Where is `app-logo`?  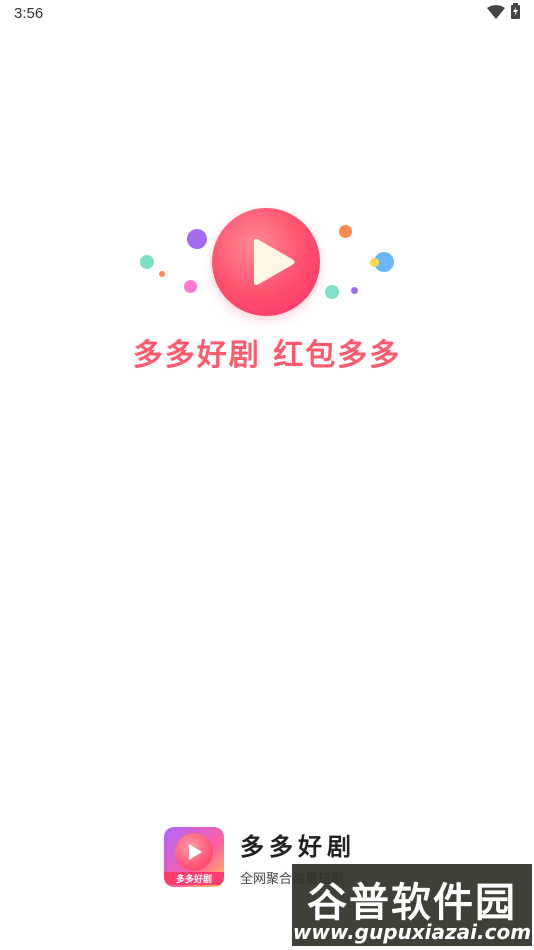 app-logo is located at coordinates (266, 262).